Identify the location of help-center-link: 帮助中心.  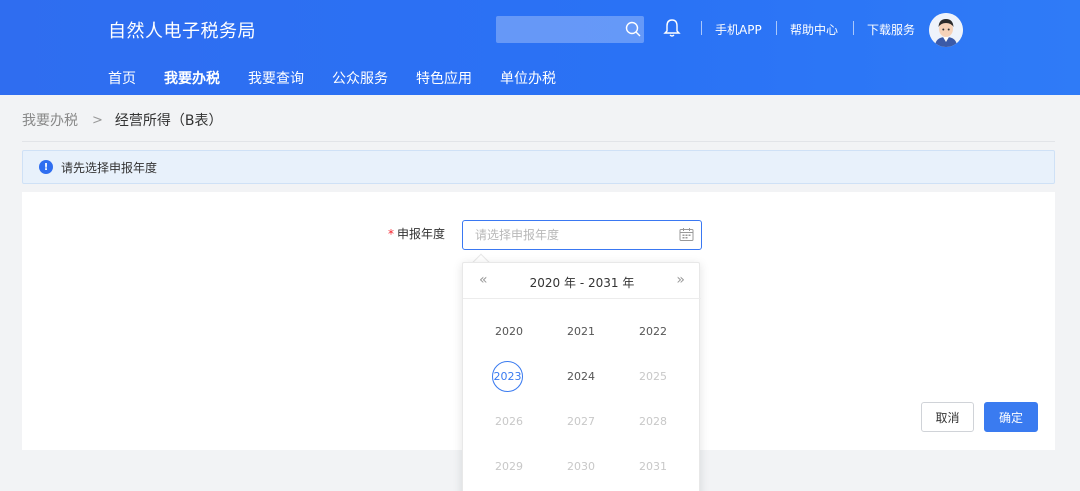
(814, 29).